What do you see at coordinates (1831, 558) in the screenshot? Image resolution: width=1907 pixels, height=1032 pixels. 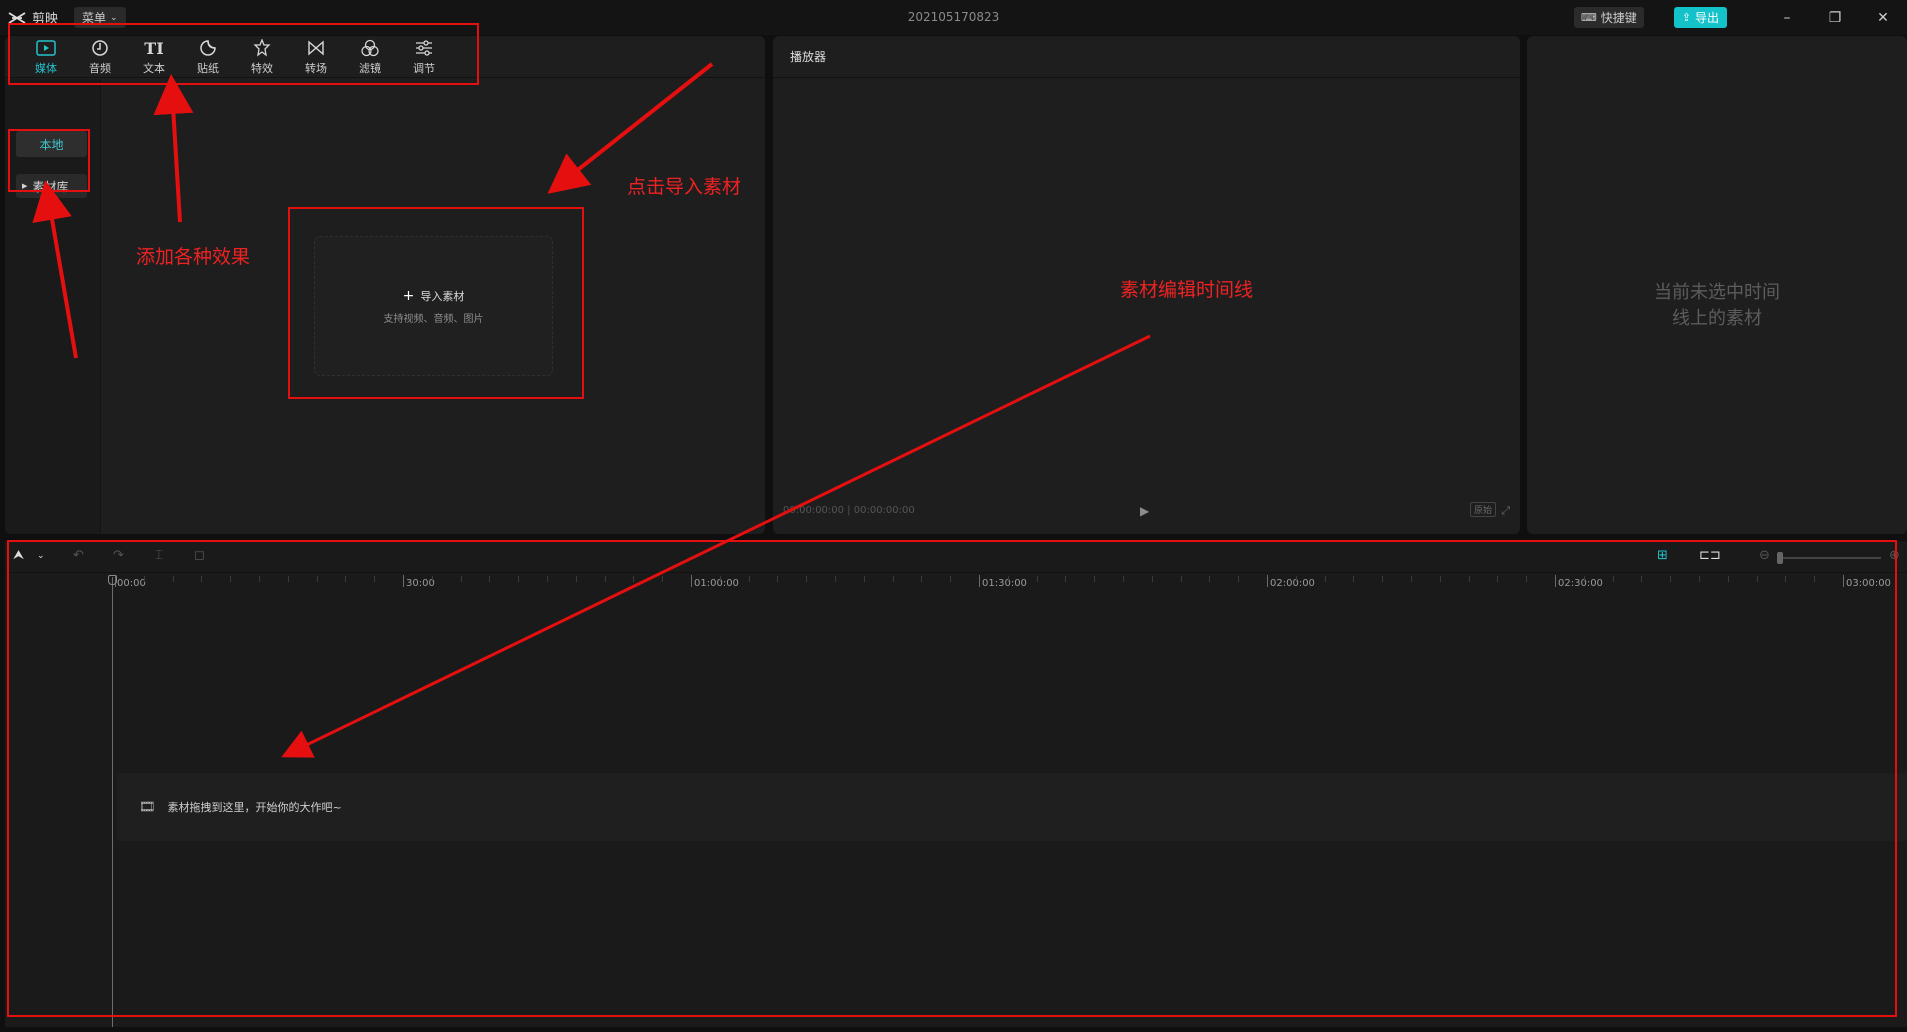 I see `zoom-slider-track` at bounding box center [1831, 558].